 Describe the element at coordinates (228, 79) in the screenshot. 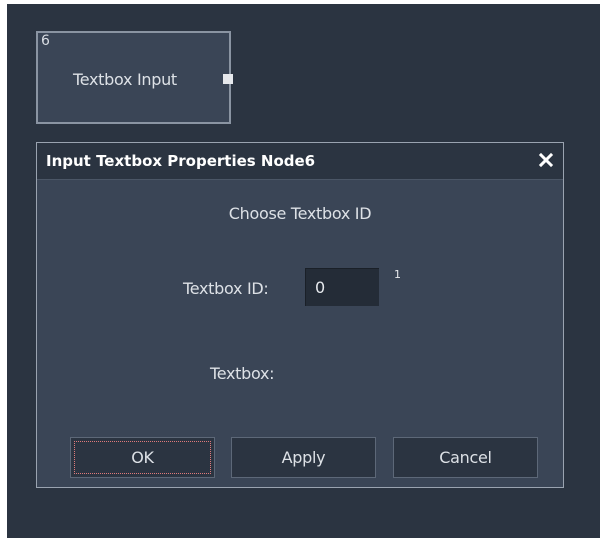

I see `output-port-icon` at that location.